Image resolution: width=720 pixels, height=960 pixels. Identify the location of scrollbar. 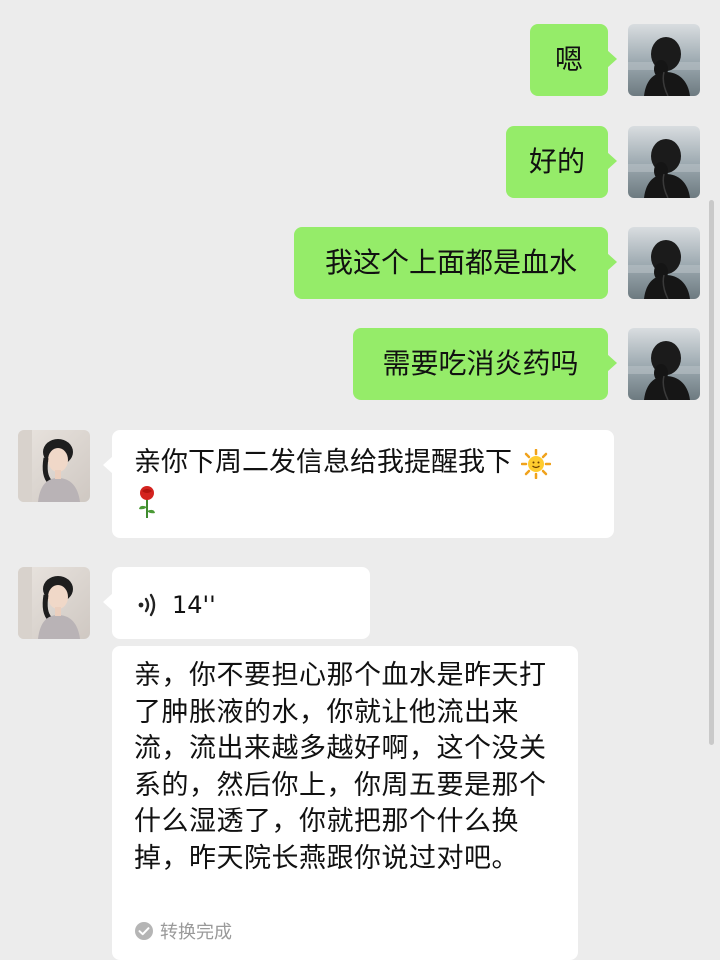
(711, 472).